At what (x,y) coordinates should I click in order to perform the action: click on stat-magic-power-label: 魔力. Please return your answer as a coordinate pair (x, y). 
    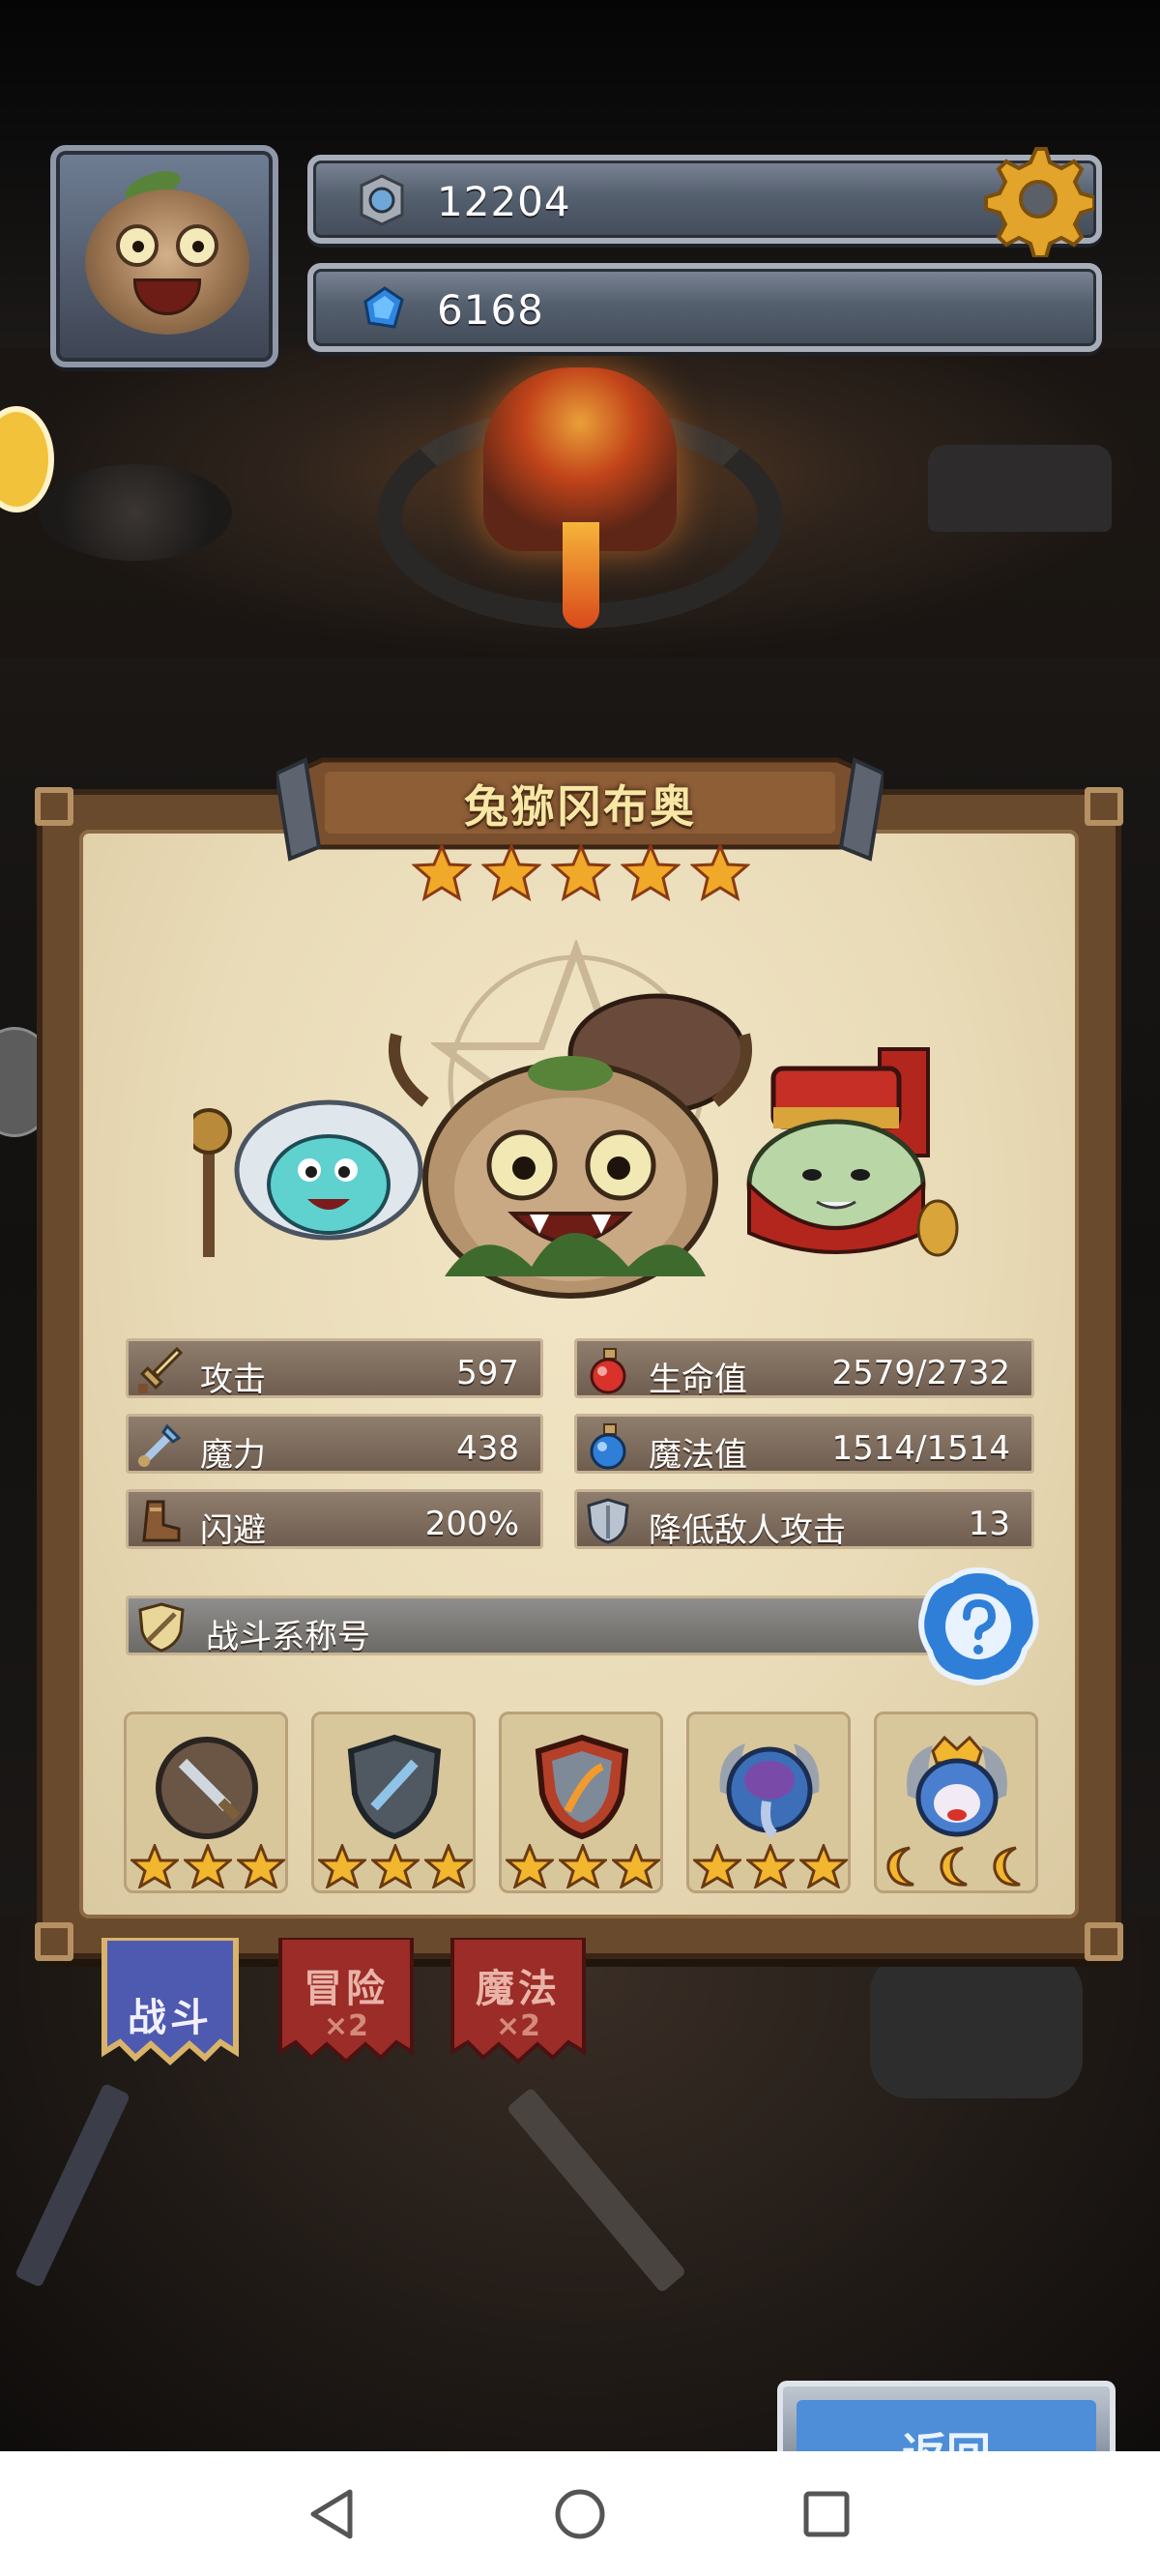
    Looking at the image, I should click on (233, 1455).